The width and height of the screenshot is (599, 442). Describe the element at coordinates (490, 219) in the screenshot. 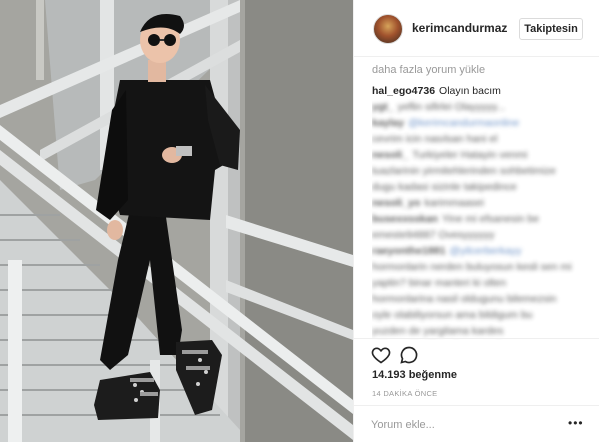

I see `comment-text: Yine mi efsanesin be` at that location.